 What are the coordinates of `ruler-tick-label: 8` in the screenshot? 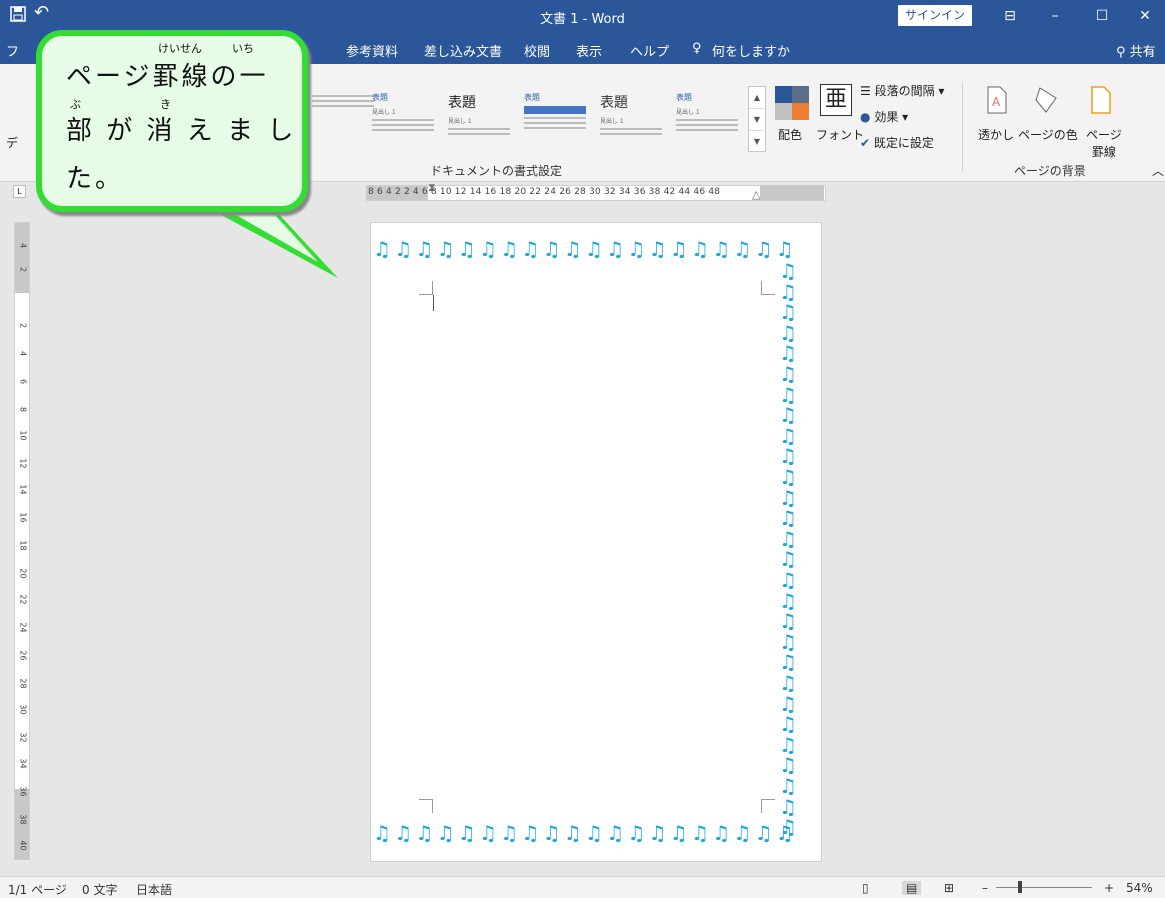 It's located at (23, 409).